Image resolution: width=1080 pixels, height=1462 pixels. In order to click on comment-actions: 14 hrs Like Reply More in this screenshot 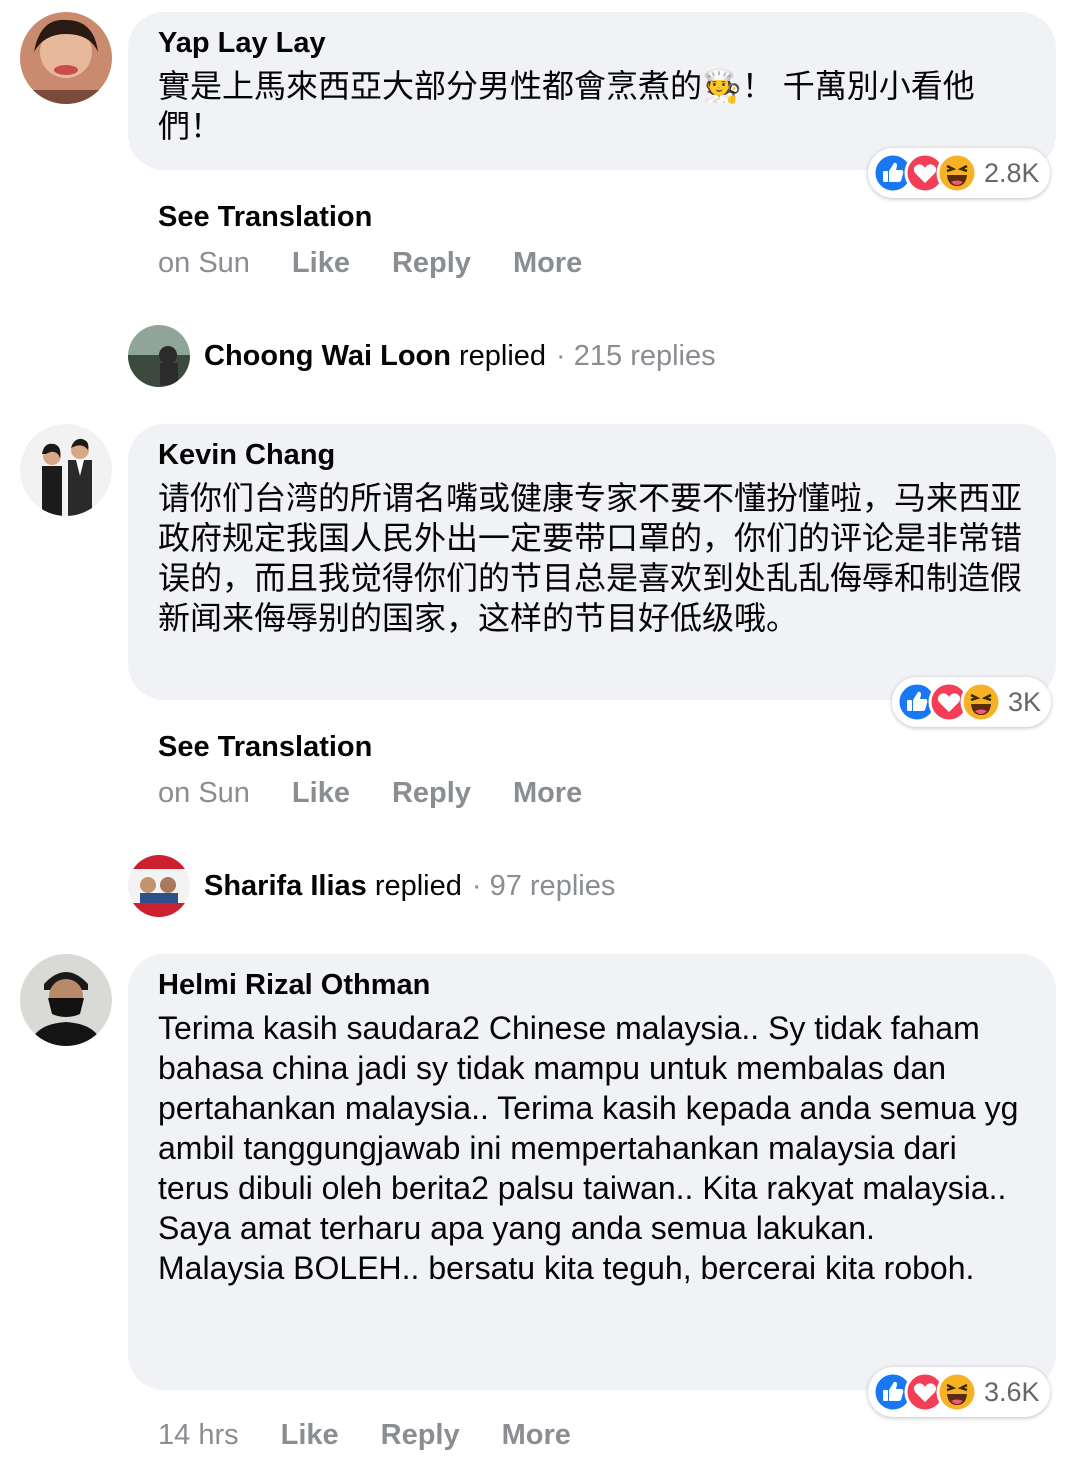, I will do `click(385, 1435)`.